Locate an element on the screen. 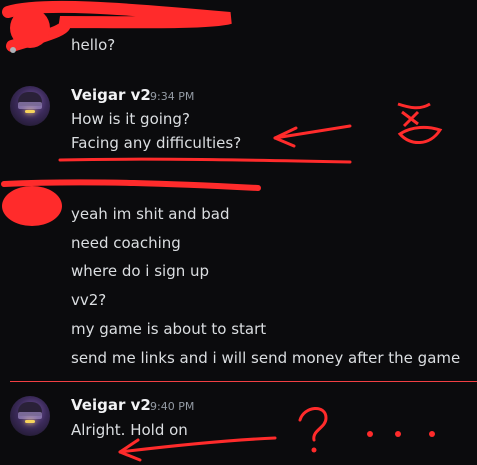 This screenshot has width=477, height=465. message-timestamp: 9:34 PM is located at coordinates (172, 96).